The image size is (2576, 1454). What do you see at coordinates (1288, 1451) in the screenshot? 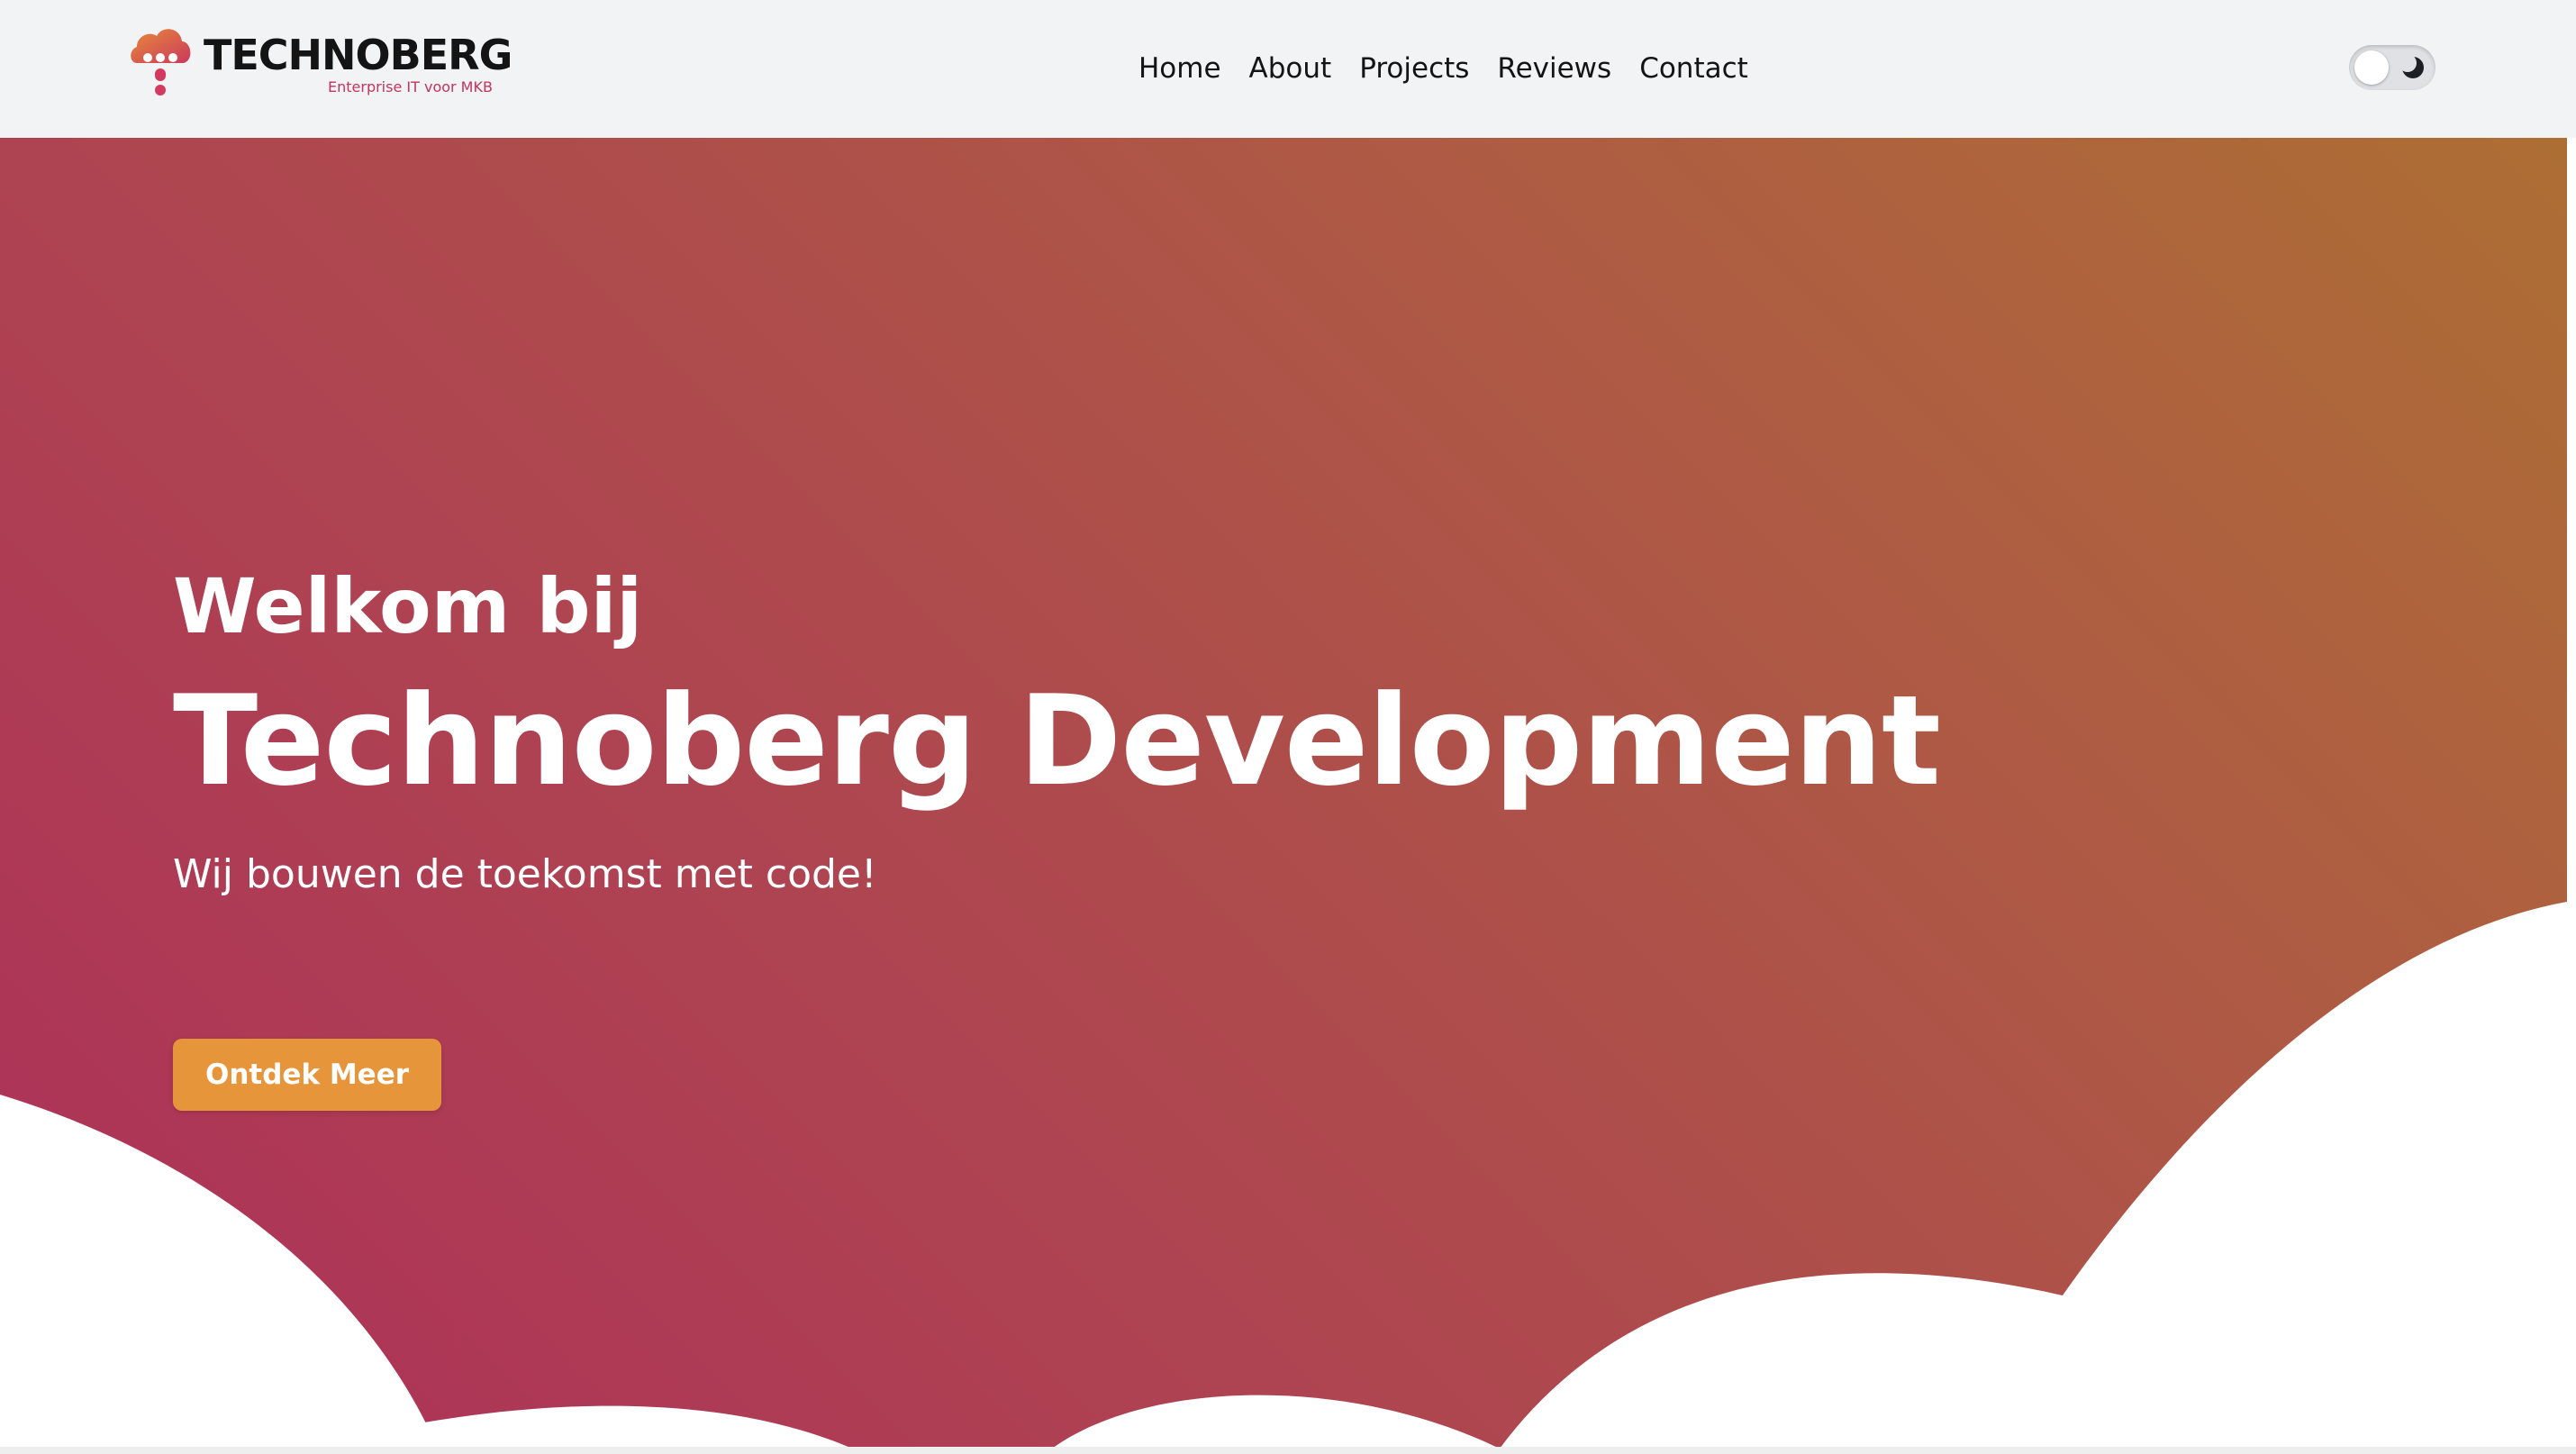
I see `divider` at bounding box center [1288, 1451].